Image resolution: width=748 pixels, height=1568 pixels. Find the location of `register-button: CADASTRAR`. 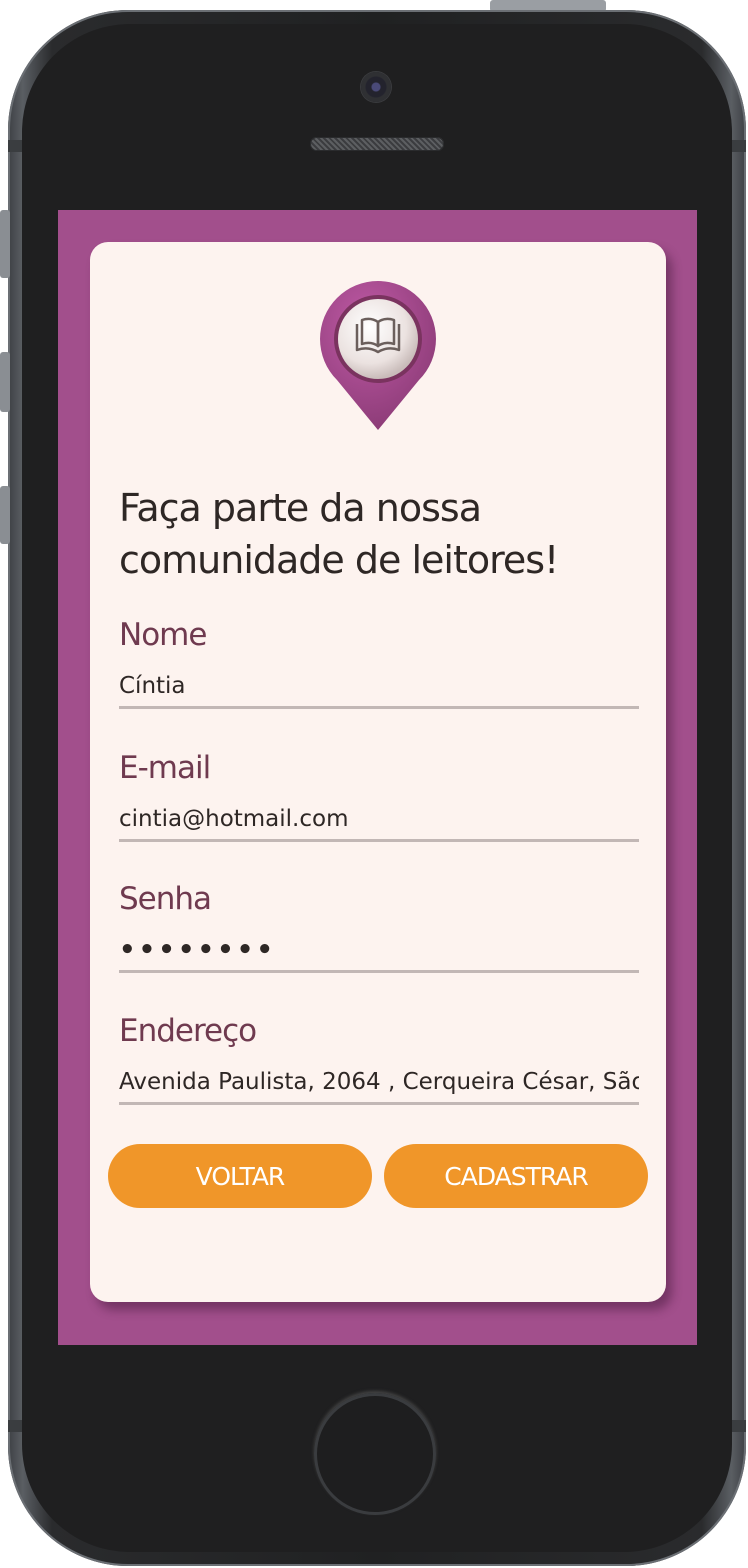

register-button: CADASTRAR is located at coordinates (516, 1176).